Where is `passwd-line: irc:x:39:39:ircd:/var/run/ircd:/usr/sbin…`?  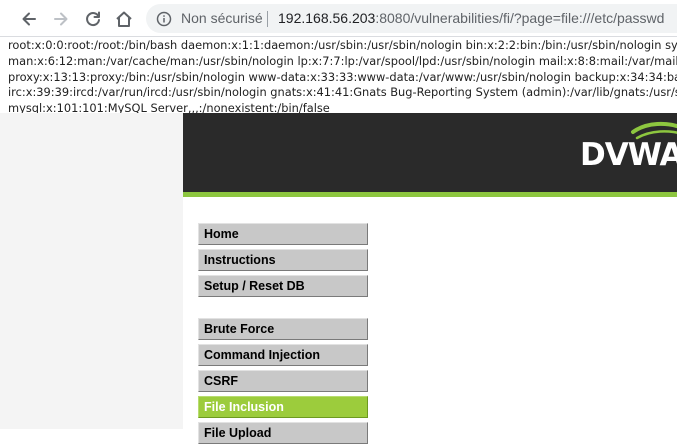 passwd-line: irc:x:39:39:ircd:/var/run/ircd:/usr/sbin… is located at coordinates (342, 92).